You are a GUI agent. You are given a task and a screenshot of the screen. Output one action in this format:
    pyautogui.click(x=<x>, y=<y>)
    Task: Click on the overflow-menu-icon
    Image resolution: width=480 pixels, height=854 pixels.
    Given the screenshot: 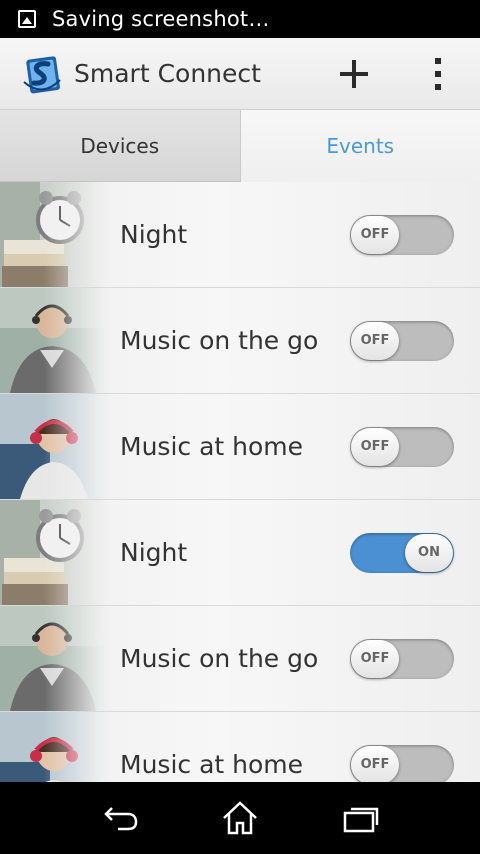 What is the action you would take?
    pyautogui.click(x=438, y=74)
    